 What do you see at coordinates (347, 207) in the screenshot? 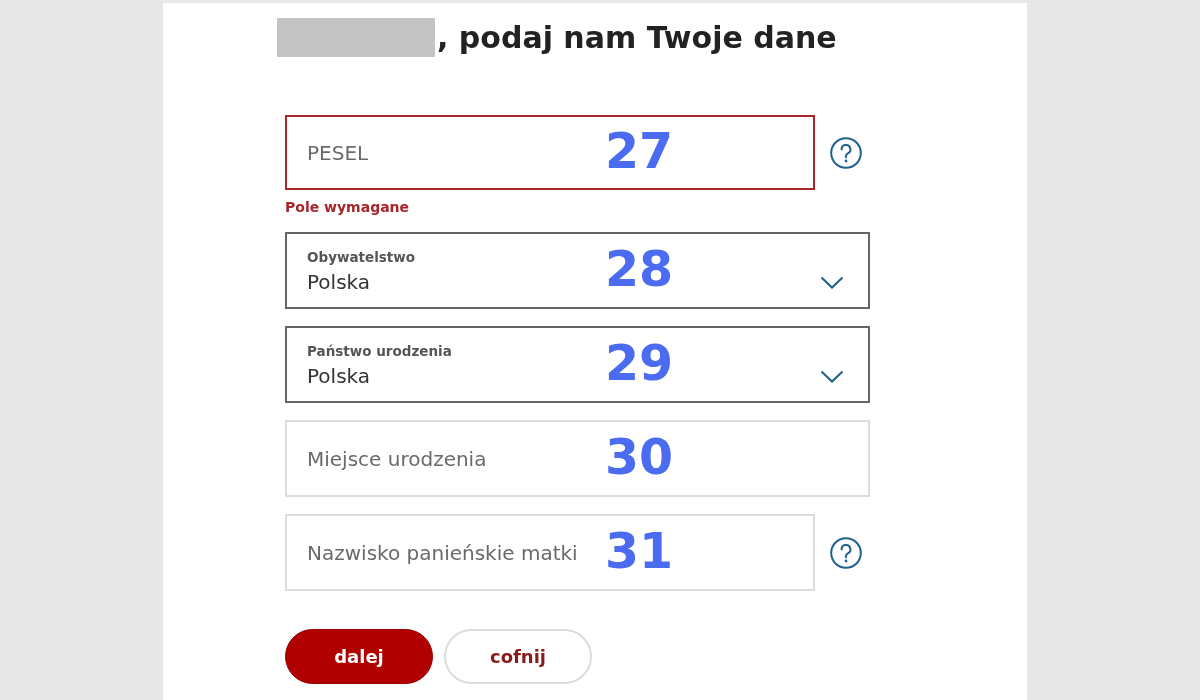
I see `error-message: Pole wymagane` at bounding box center [347, 207].